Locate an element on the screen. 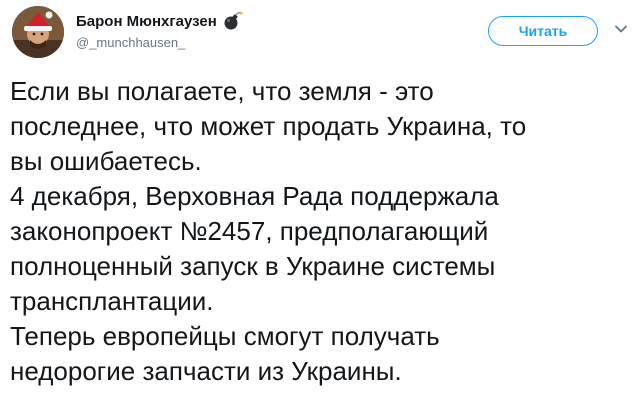 The height and width of the screenshot is (406, 640). tweet-line: законопроект №2457, предполагающий is located at coordinates (249, 231).